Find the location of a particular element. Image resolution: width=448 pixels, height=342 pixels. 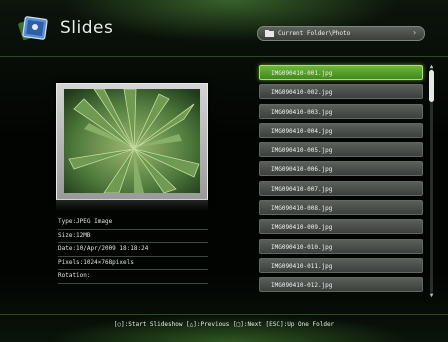

file-list-item: IMG090410-009.jpg is located at coordinates (341, 227).